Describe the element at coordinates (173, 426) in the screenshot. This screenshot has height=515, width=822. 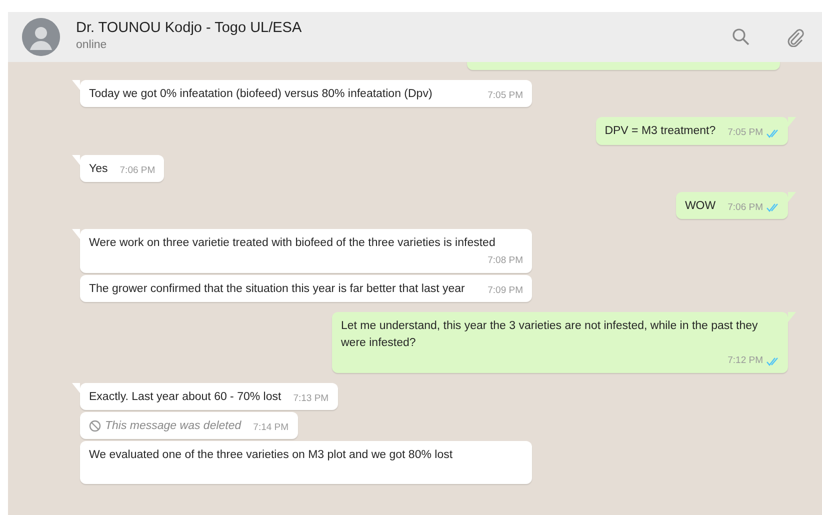
I see `deleted-message-text: This message was deleted` at that location.